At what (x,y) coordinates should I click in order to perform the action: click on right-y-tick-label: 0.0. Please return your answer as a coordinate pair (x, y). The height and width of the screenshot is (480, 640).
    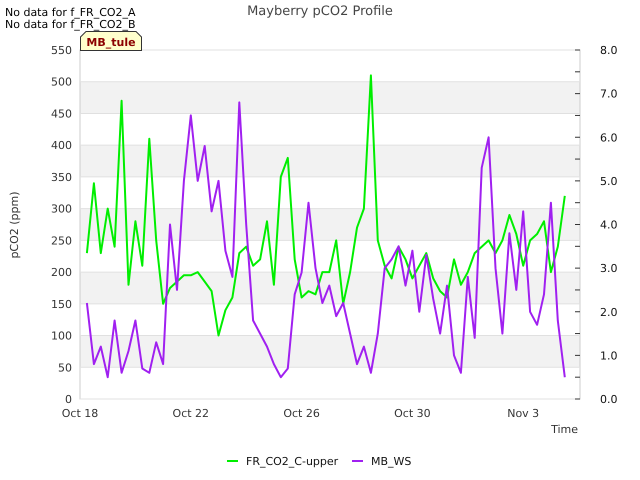
    Looking at the image, I should click on (609, 399).